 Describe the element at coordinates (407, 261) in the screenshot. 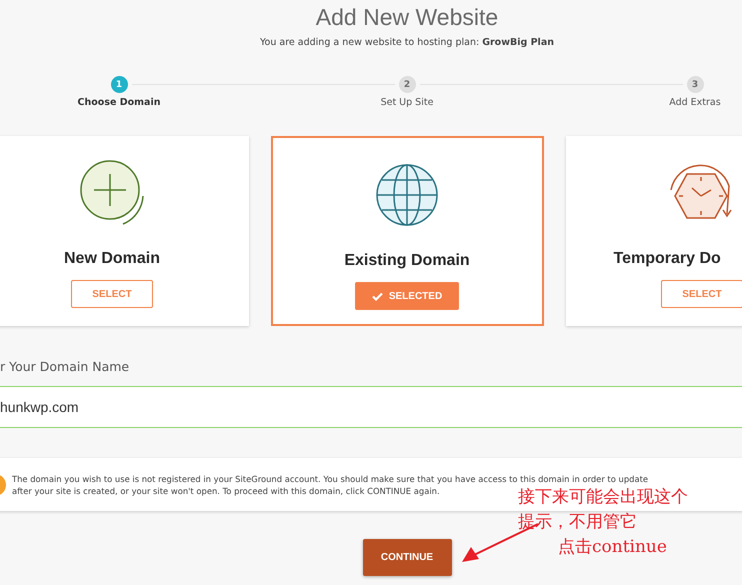

I see `card-title: Existing Domain` at that location.